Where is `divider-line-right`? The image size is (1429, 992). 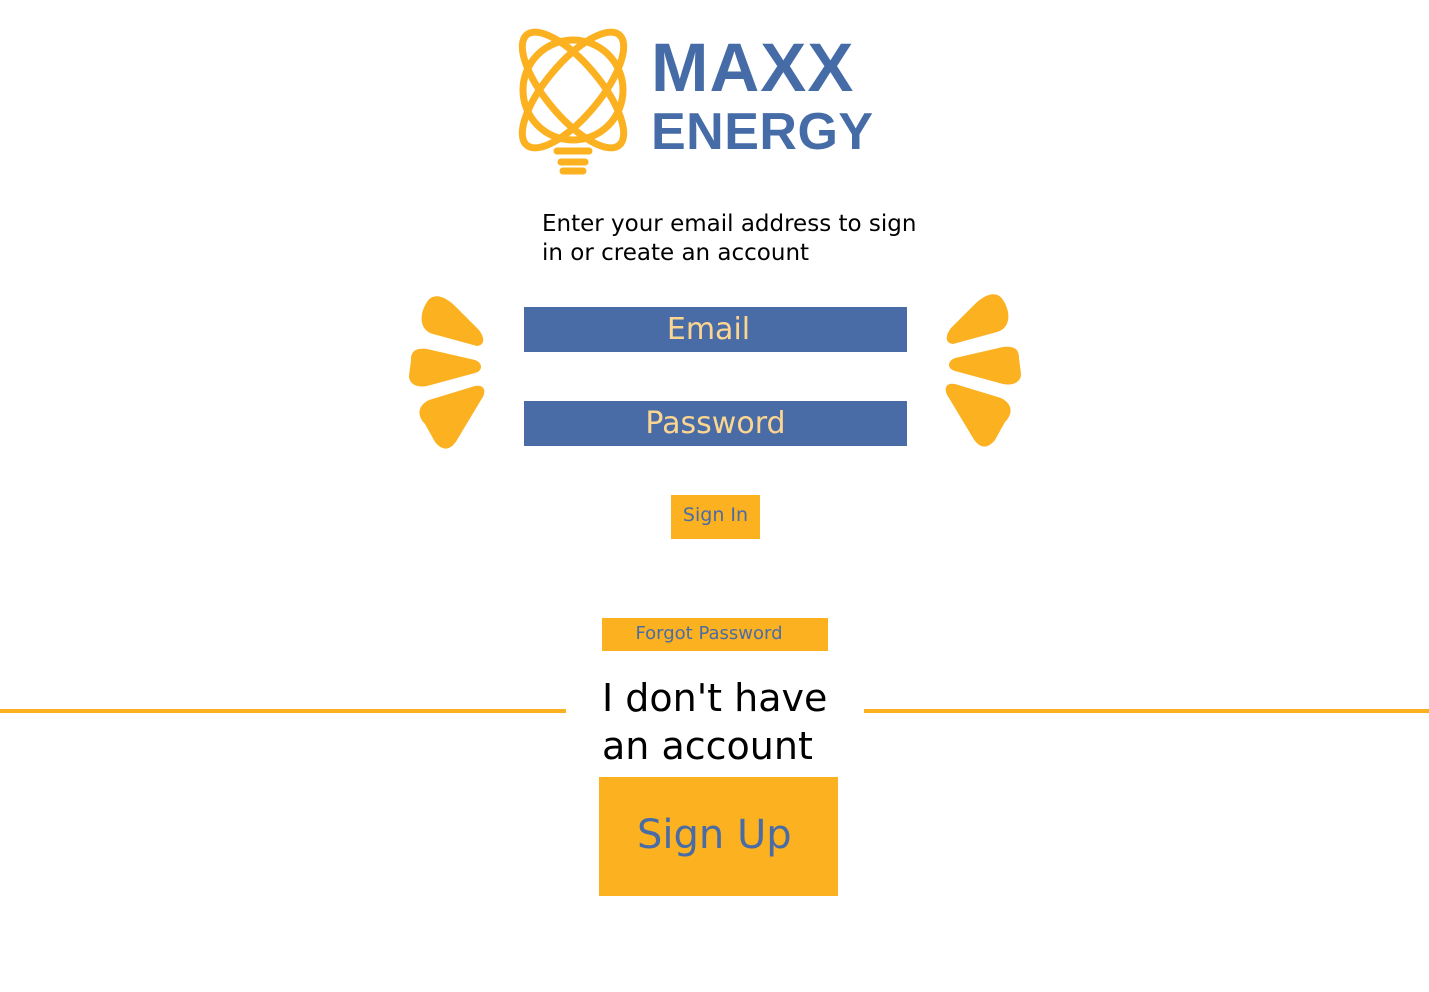
divider-line-right is located at coordinates (1146, 711).